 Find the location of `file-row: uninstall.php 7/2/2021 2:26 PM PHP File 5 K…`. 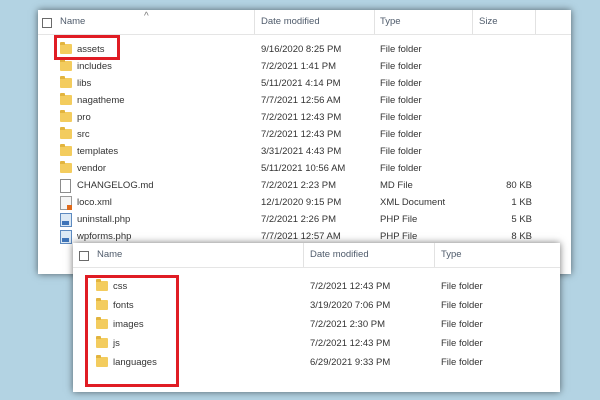

file-row: uninstall.php 7/2/2021 2:26 PM PHP File 5 K… is located at coordinates (304, 219).